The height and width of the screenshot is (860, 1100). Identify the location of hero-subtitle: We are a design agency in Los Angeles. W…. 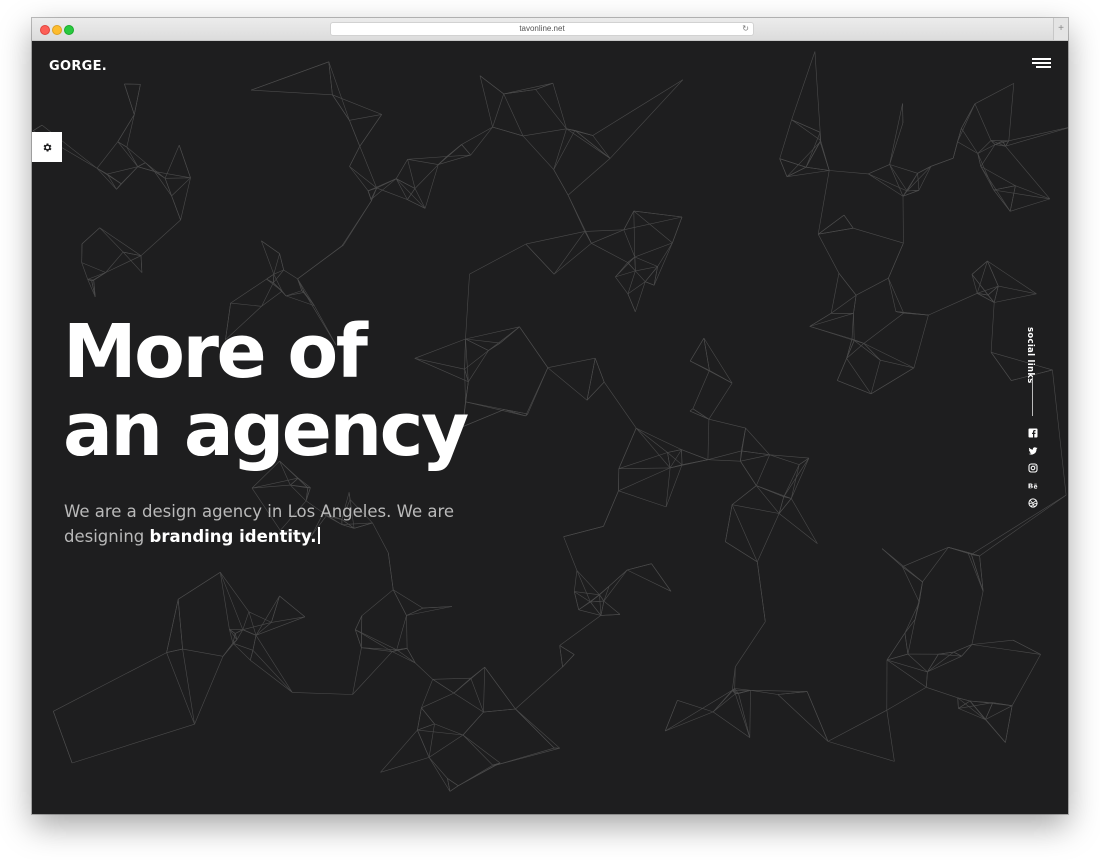
(284, 524).